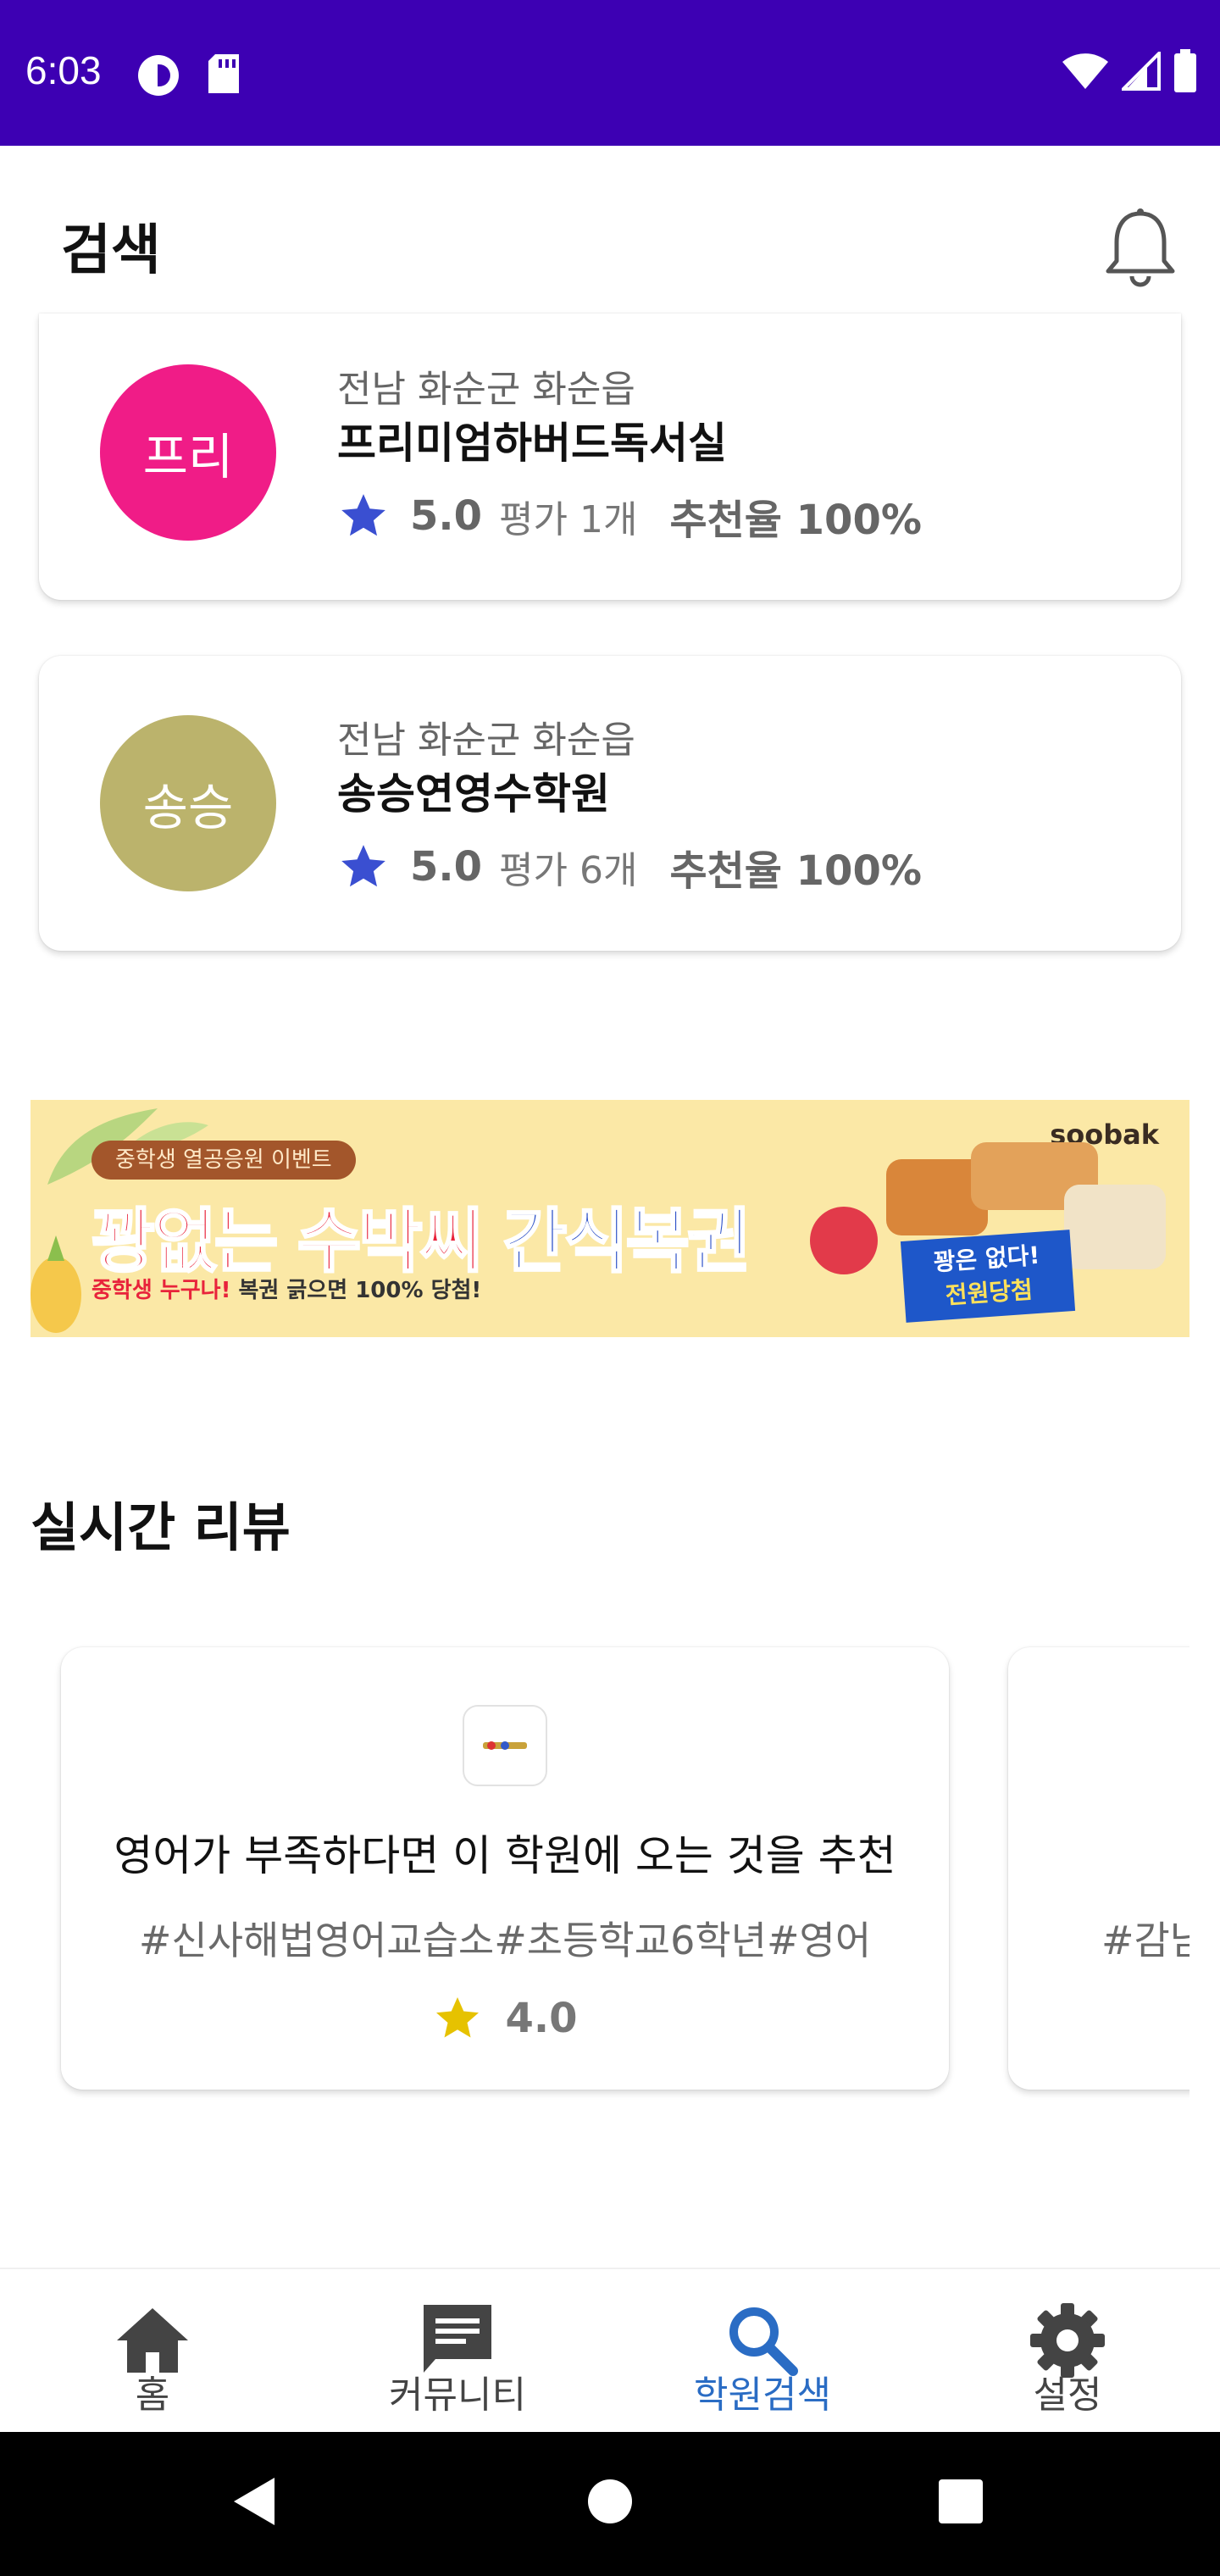  Describe the element at coordinates (188, 803) in the screenshot. I see `academy-avatar: 송승` at that location.